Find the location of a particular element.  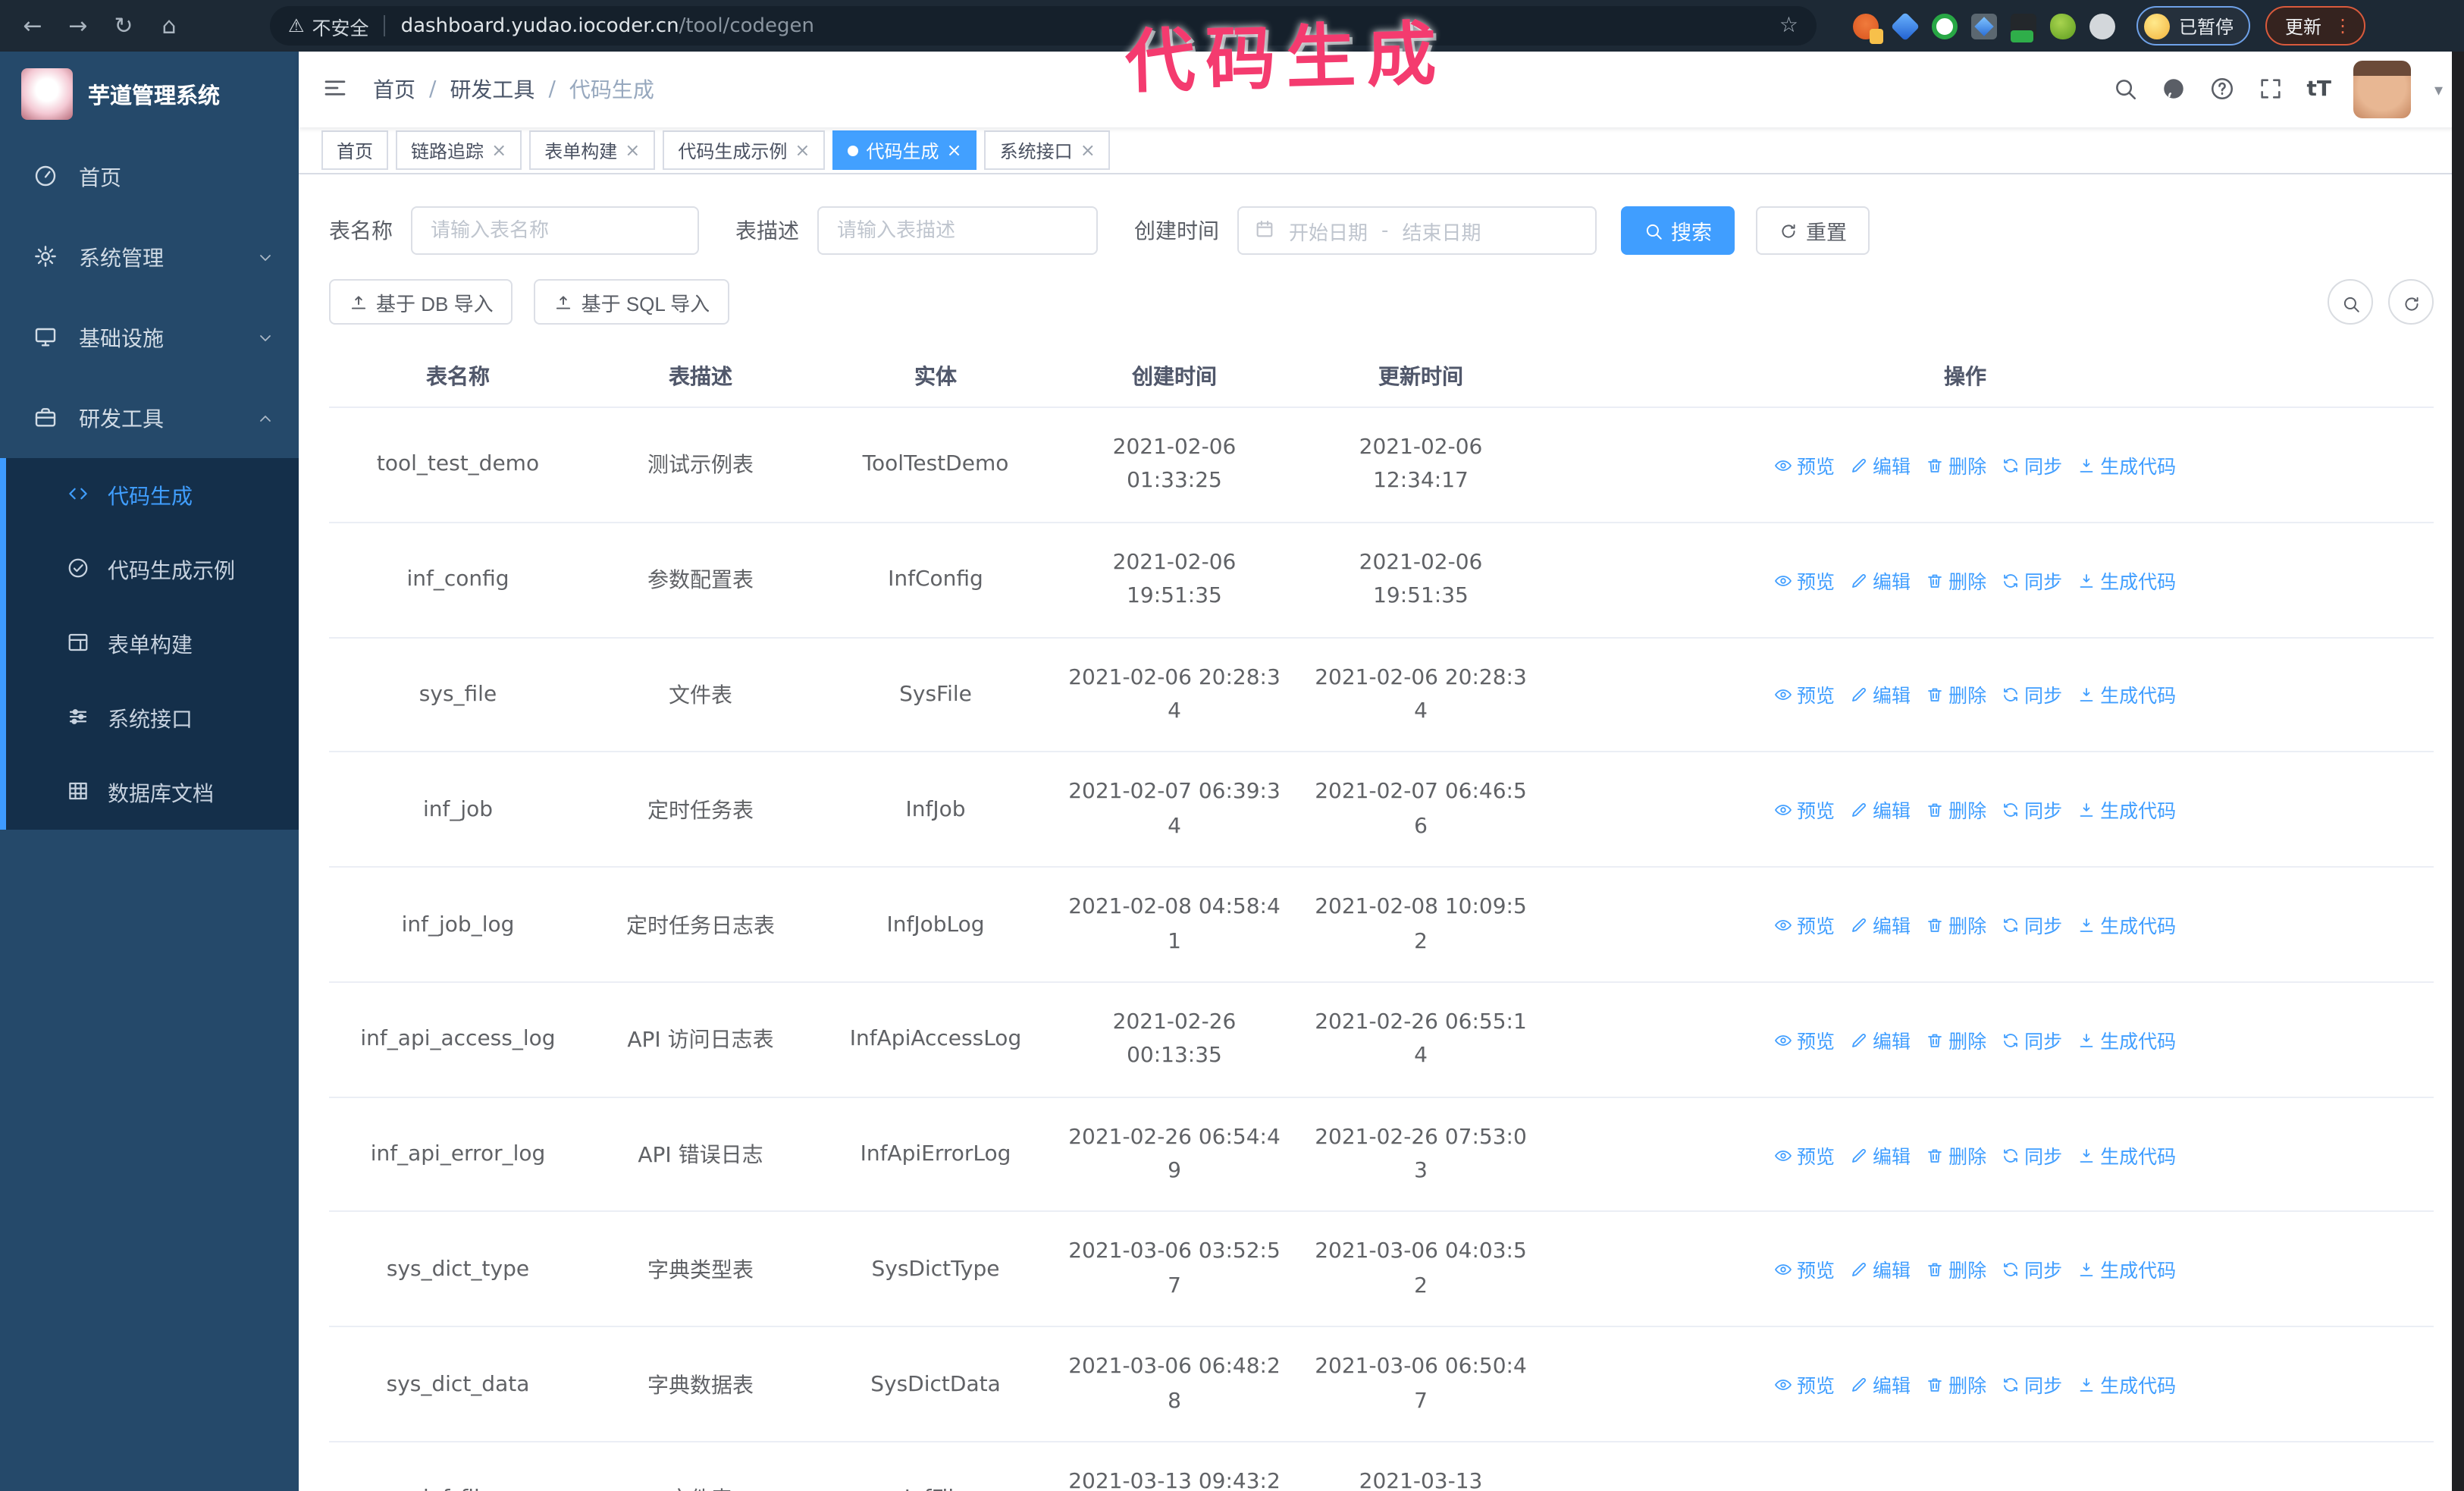

breadcrumb-item: 研发工具 is located at coordinates (492, 89).